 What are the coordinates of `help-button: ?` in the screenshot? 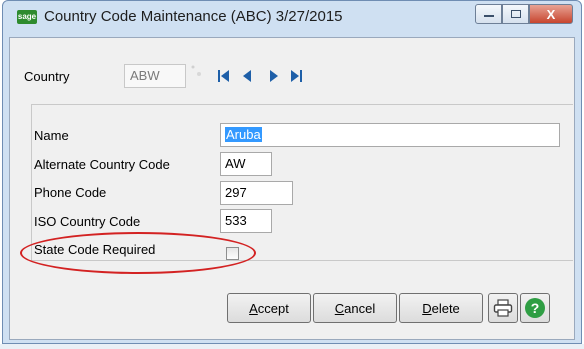 It's located at (535, 308).